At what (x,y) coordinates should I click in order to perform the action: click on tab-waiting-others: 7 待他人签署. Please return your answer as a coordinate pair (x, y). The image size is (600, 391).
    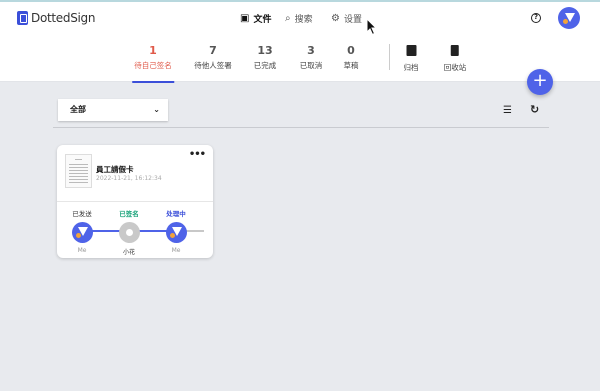
    Looking at the image, I should click on (213, 57).